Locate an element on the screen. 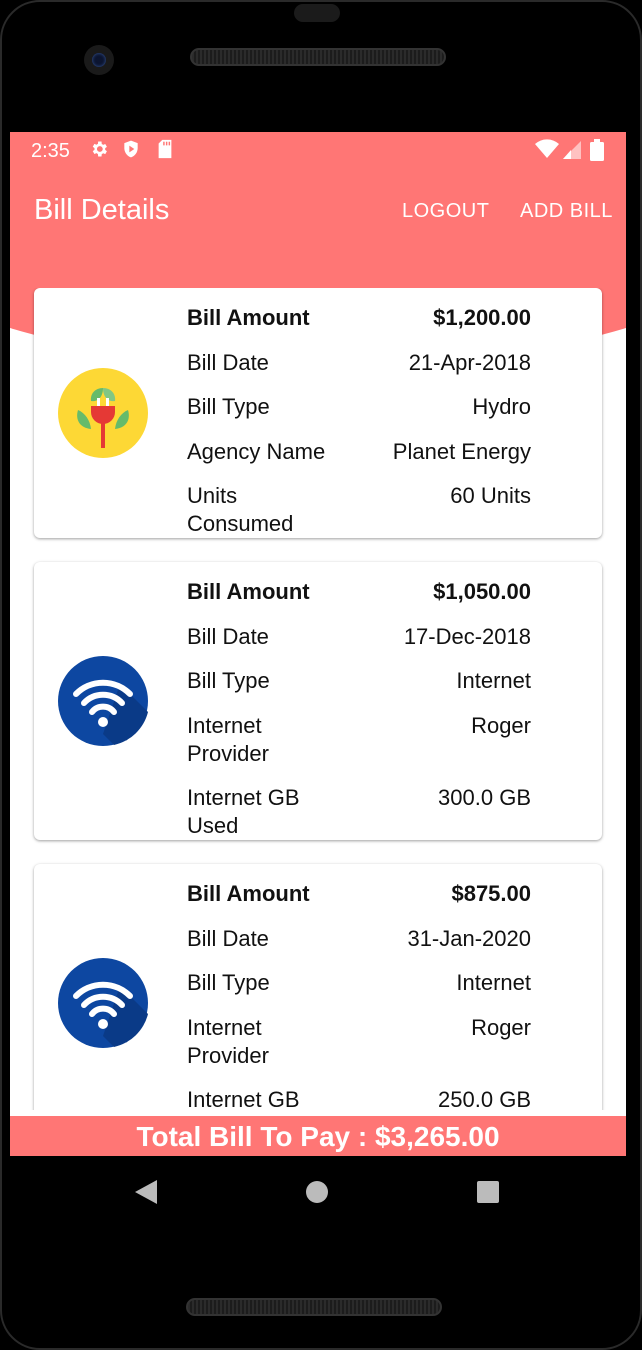 The height and width of the screenshot is (1350, 642). usage-label: Units Consumed is located at coordinates (240, 509).